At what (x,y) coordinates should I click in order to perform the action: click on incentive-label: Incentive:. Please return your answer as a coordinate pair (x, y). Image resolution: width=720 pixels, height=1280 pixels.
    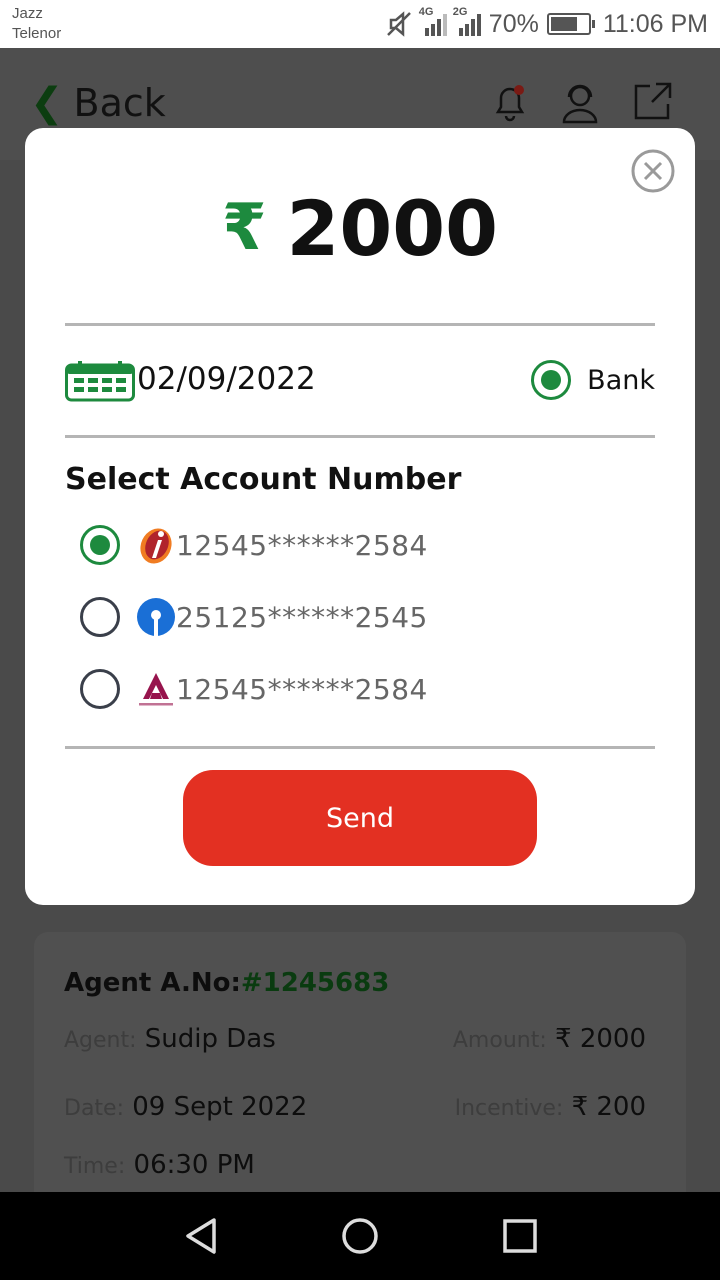
    Looking at the image, I should click on (509, 1108).